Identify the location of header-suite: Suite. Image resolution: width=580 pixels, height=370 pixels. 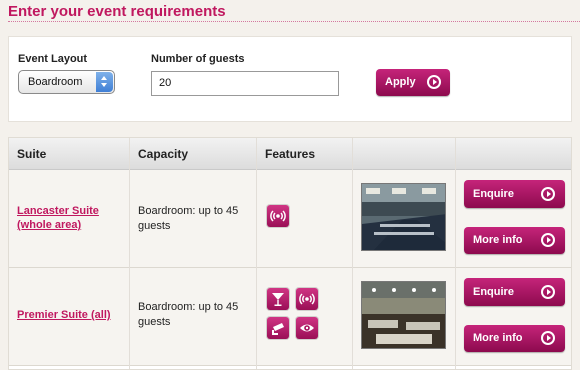
(32, 154).